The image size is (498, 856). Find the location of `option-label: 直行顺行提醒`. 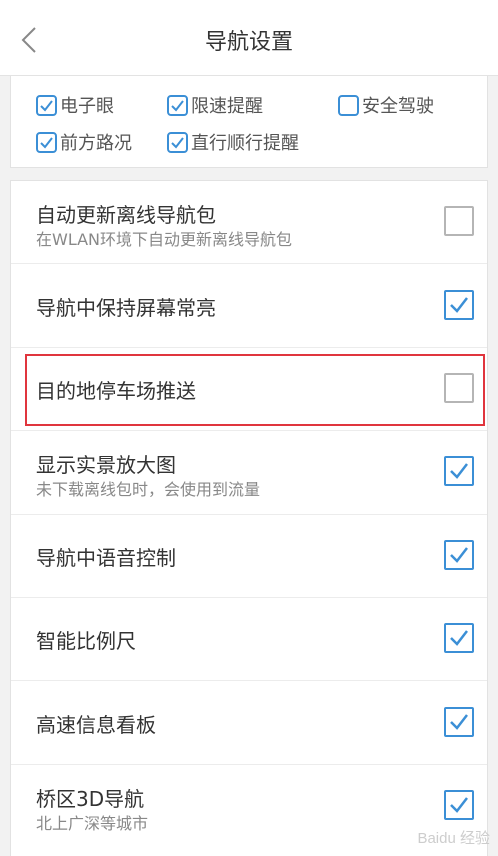

option-label: 直行顺行提醒 is located at coordinates (245, 143).